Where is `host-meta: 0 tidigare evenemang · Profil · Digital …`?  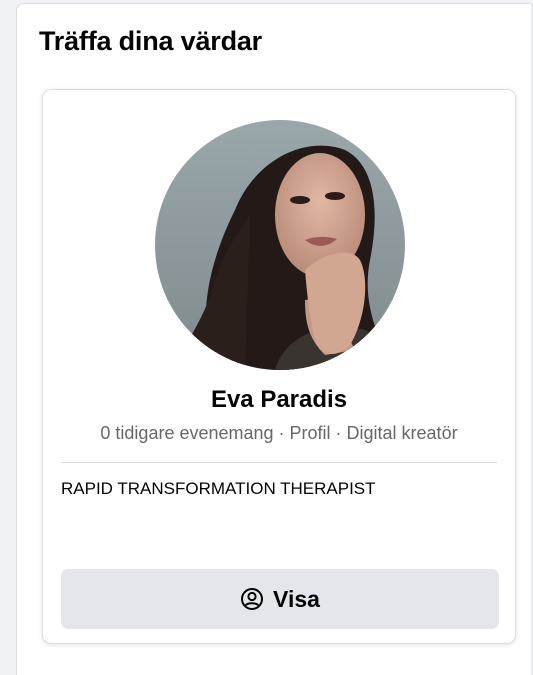 host-meta: 0 tidigare evenemang · Profil · Digital … is located at coordinates (279, 433).